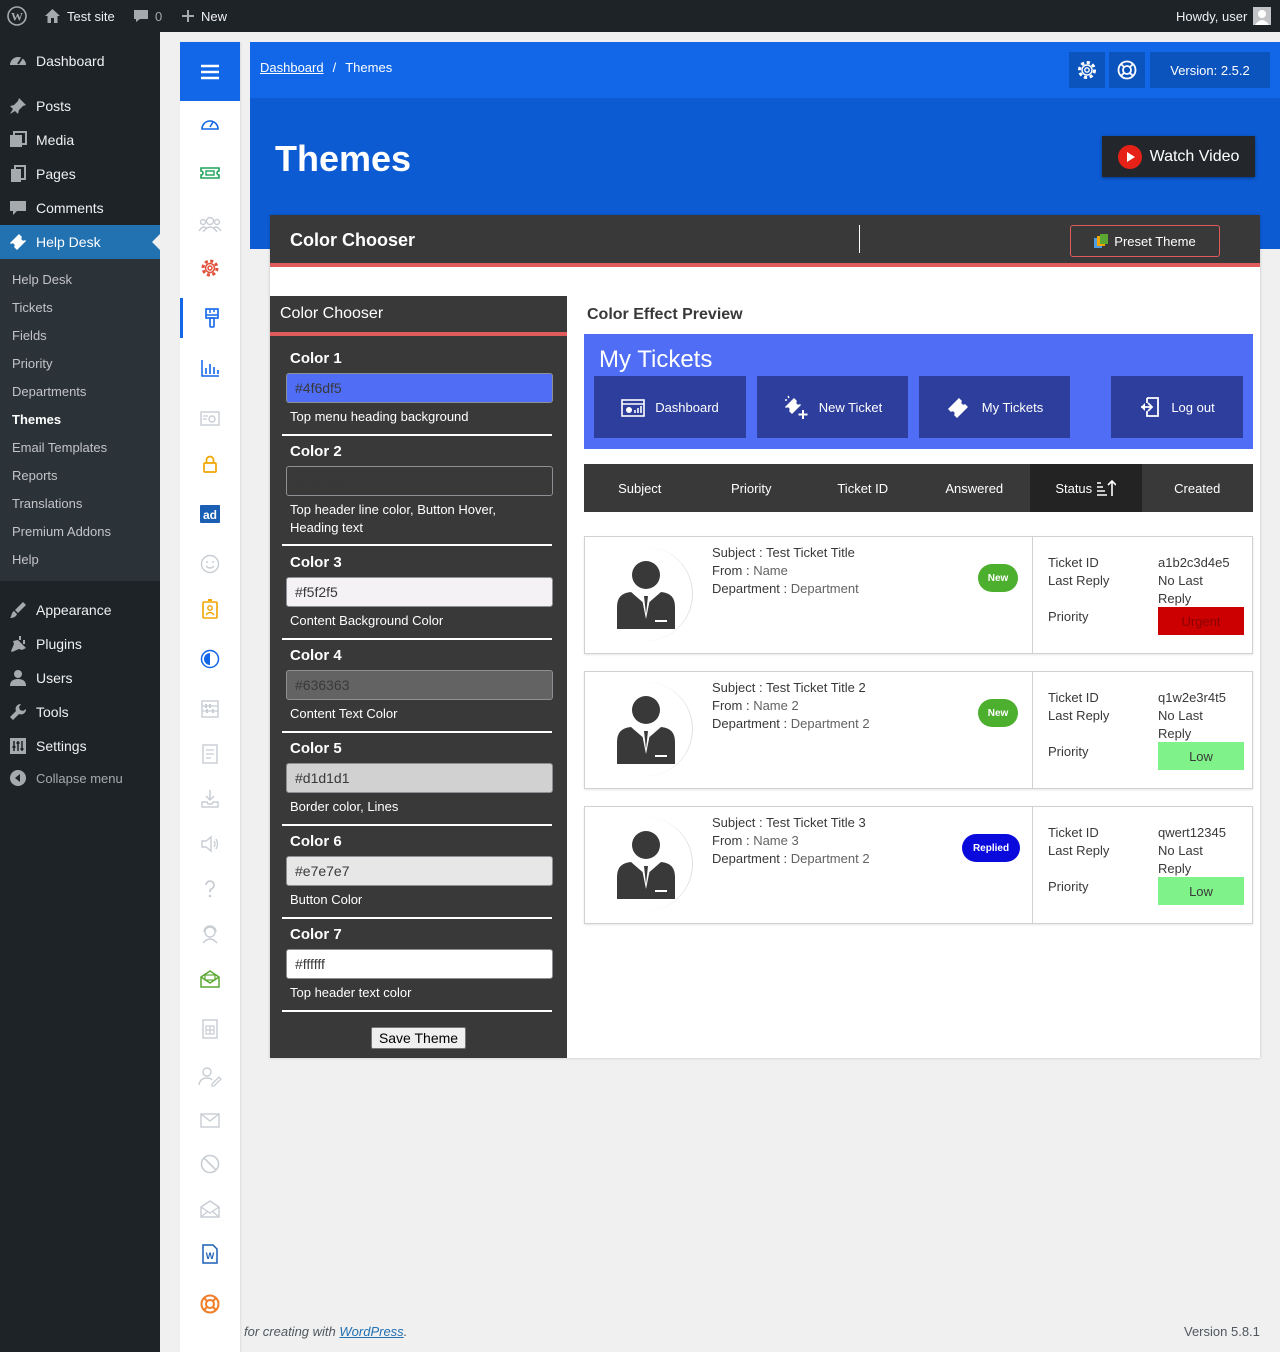 This screenshot has height=1352, width=1280. I want to click on avatar, so click(646, 594).